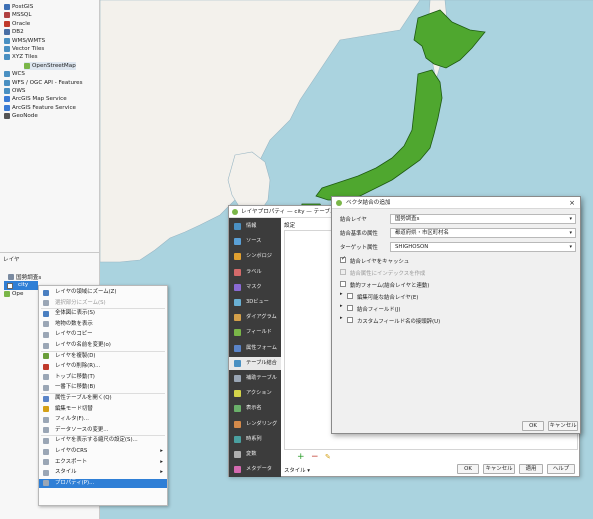  I want to click on menu-item-label: スタイル, so click(66, 472).